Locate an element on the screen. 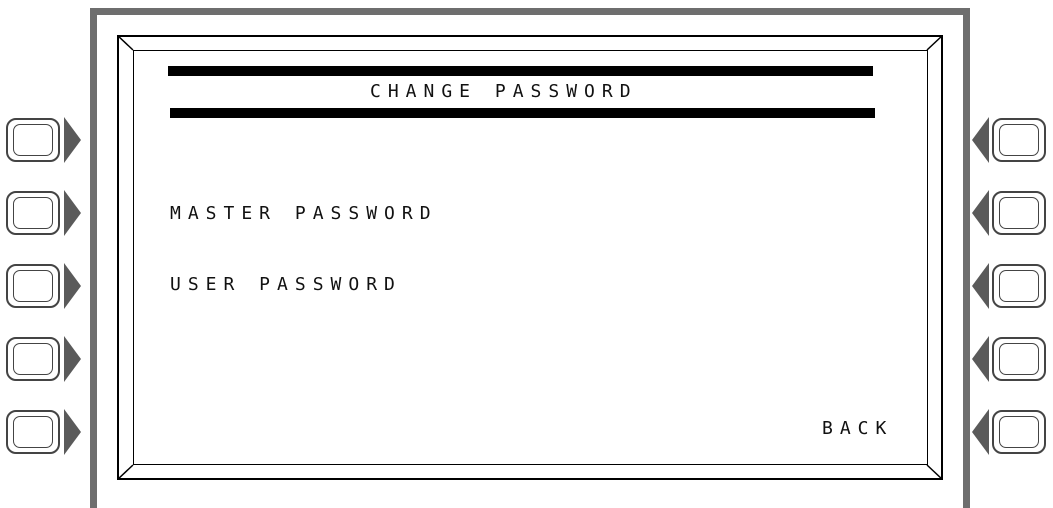 This screenshot has width=1053, height=508. title-divider-top is located at coordinates (520, 71).